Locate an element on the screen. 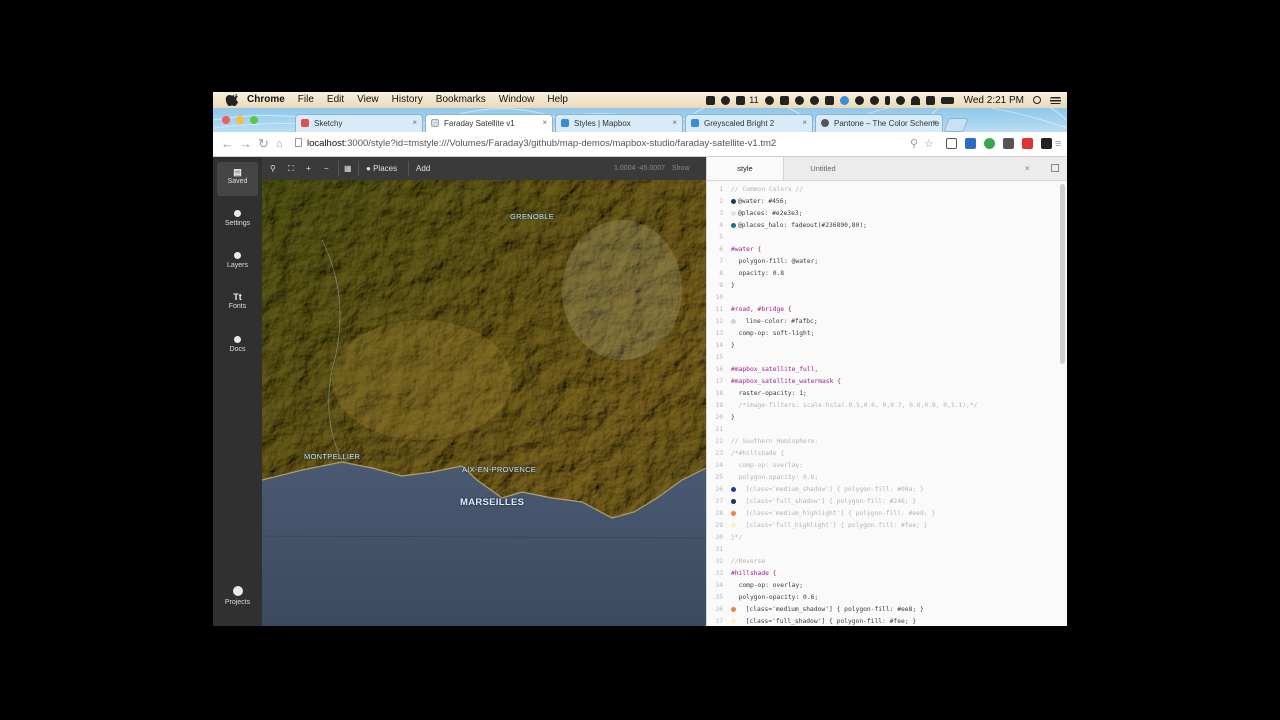 The height and width of the screenshot is (720, 1280). bookmark-star-icon: ☆ is located at coordinates (929, 144).